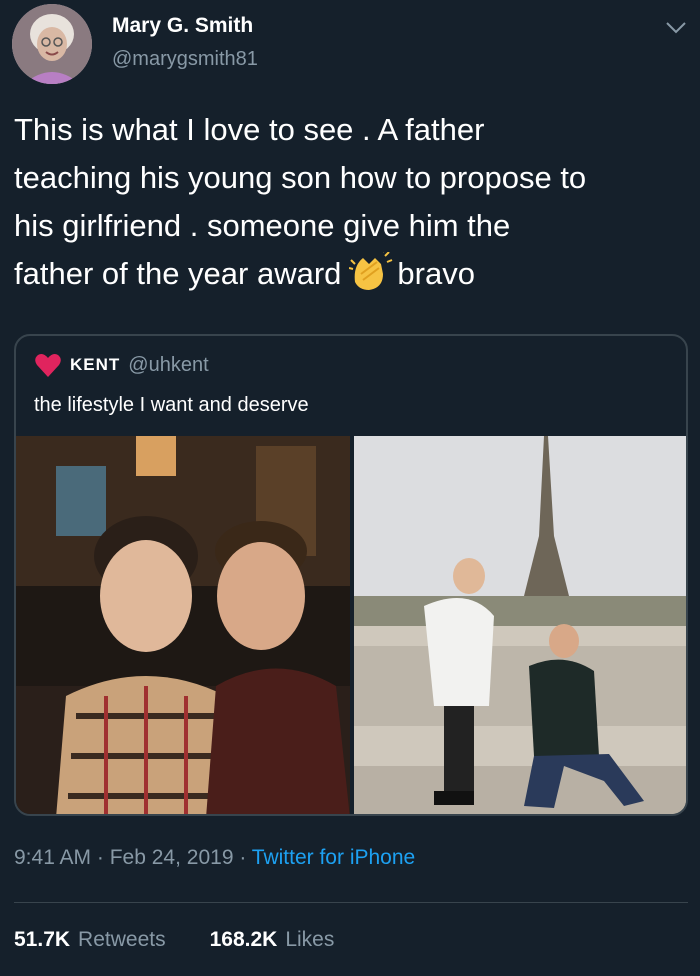 This screenshot has width=700, height=976. What do you see at coordinates (350, 44) in the screenshot?
I see `tweet-header: Mary G. Smith @marygsmith81` at bounding box center [350, 44].